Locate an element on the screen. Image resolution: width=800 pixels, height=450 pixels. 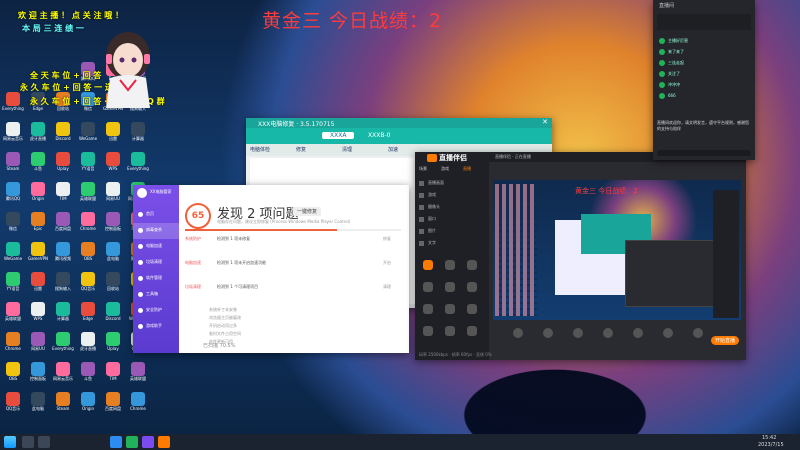
desktop-icon: 此电脑 is located at coordinates (113, 251).